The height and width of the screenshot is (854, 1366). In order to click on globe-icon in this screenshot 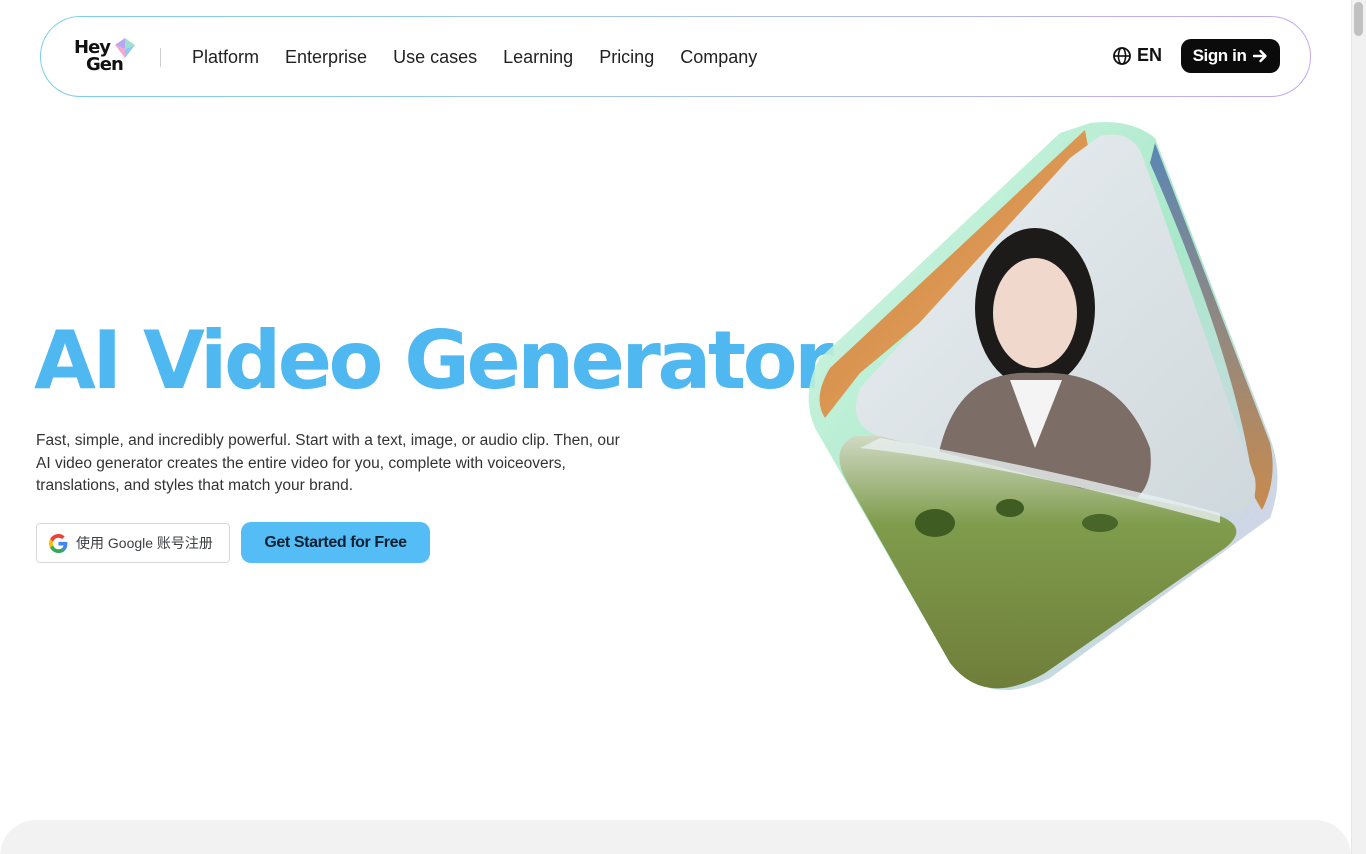, I will do `click(1122, 55)`.